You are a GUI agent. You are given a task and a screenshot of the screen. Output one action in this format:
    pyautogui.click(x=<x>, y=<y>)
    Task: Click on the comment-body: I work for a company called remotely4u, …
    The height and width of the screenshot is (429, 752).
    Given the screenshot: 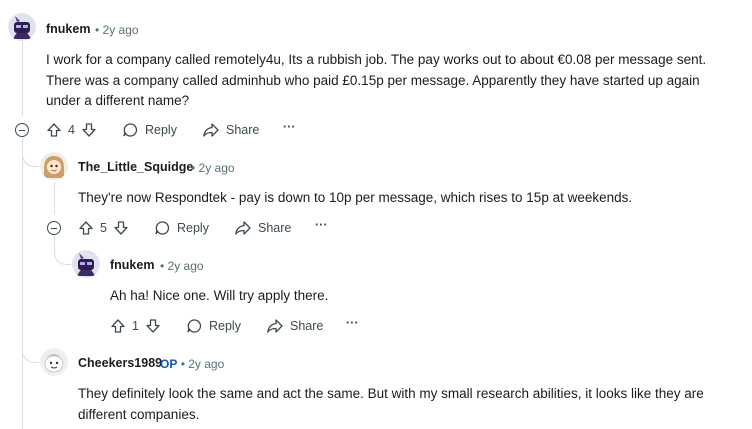 What is the action you would take?
    pyautogui.click(x=376, y=80)
    